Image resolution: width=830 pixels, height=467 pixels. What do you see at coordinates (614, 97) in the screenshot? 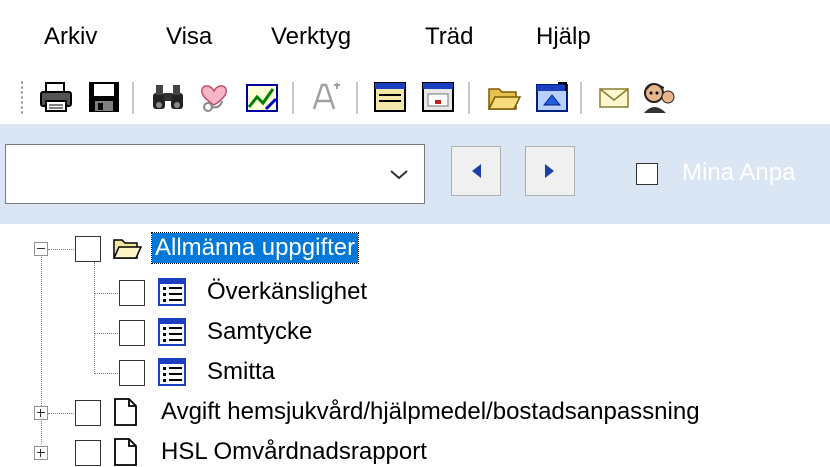
I see `mail-icon` at bounding box center [614, 97].